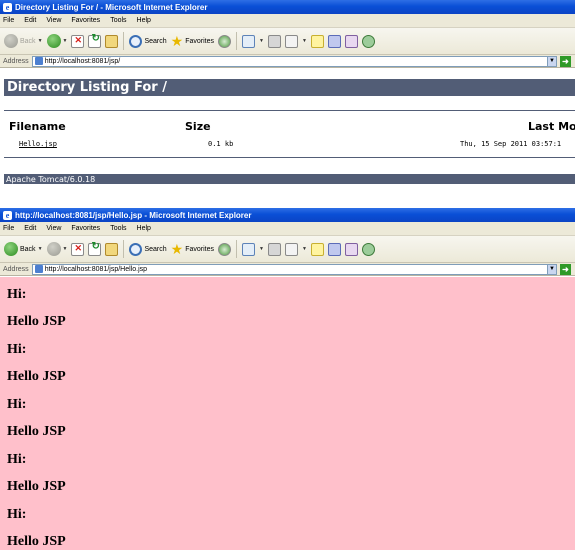 This screenshot has width=575, height=550. Describe the element at coordinates (289, 157) in the screenshot. I see `divider` at that location.